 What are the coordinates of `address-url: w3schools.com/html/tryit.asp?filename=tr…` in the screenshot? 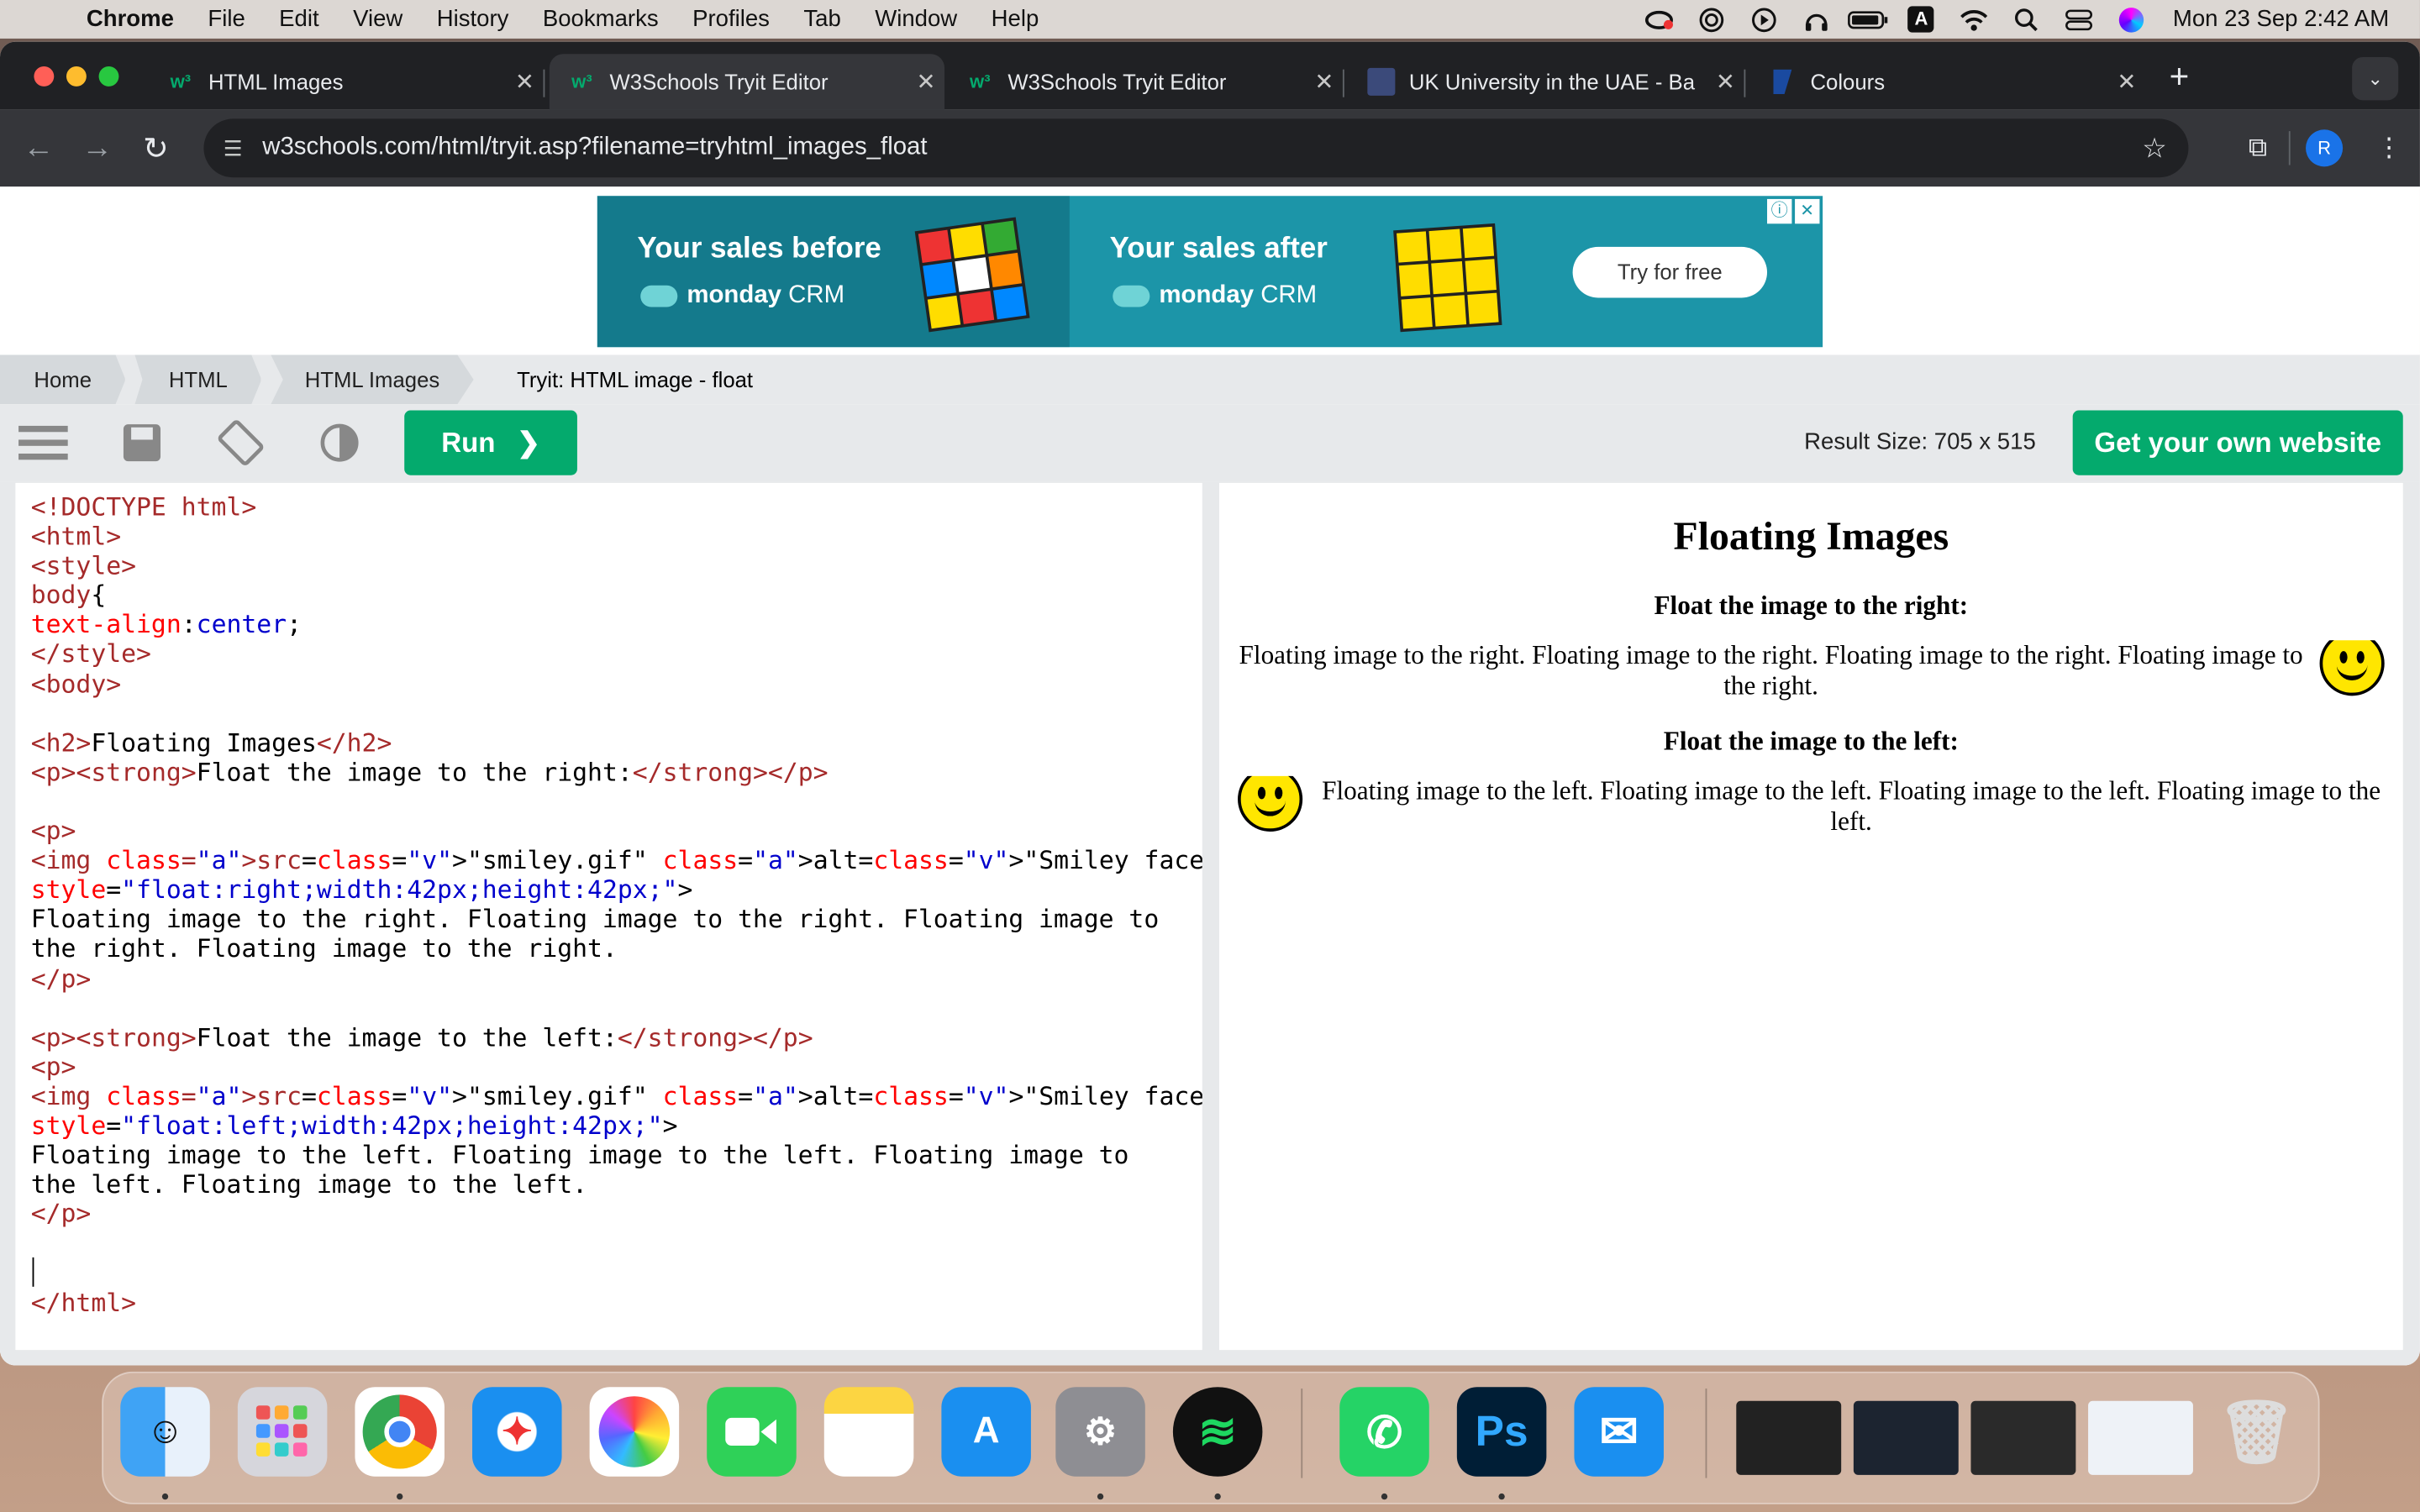 It's located at (594, 148).